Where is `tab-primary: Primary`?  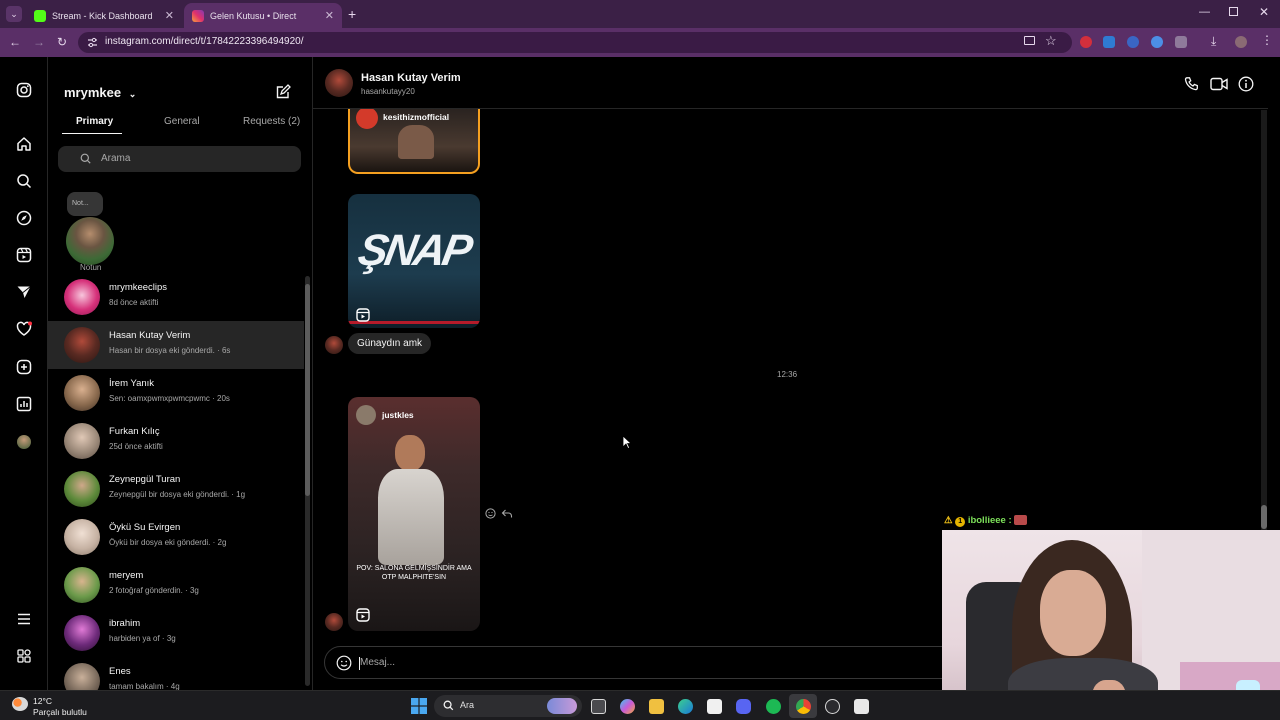 tab-primary: Primary is located at coordinates (94, 121).